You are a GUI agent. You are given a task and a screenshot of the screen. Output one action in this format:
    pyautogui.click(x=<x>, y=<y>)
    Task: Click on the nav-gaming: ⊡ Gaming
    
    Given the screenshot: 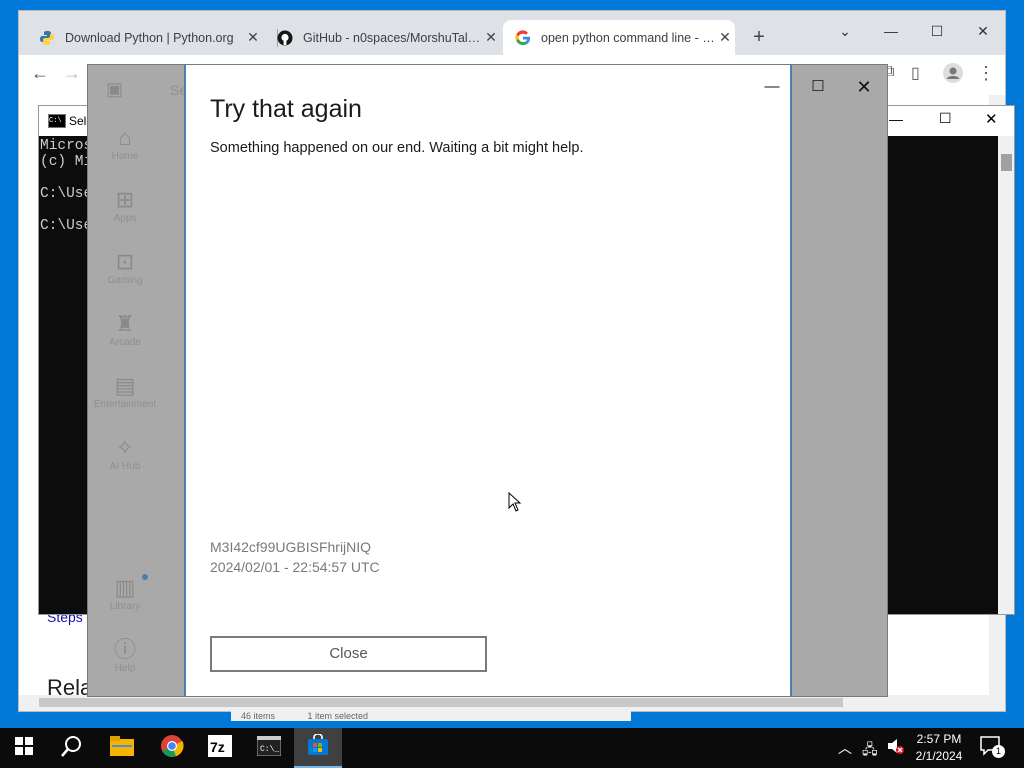 What is the action you would take?
    pyautogui.click(x=125, y=267)
    